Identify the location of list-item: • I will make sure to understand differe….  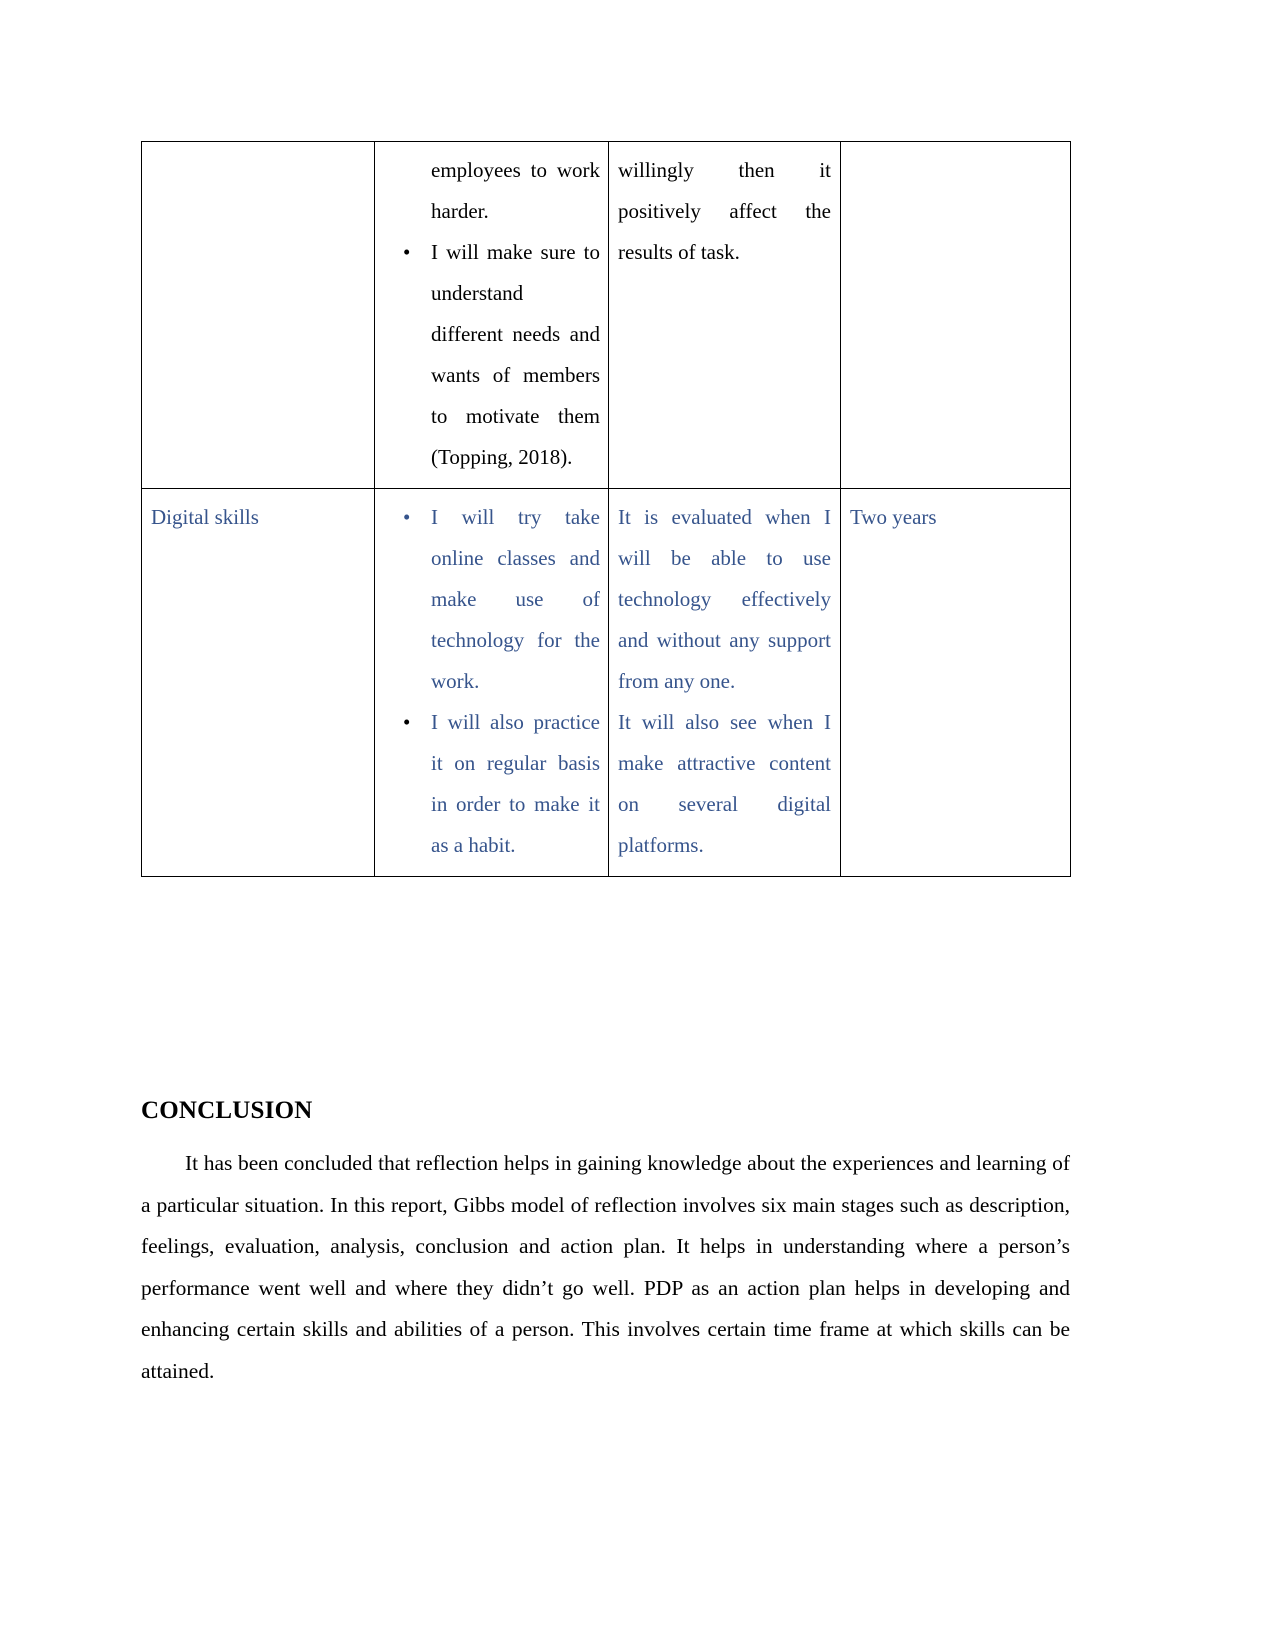
(492, 355).